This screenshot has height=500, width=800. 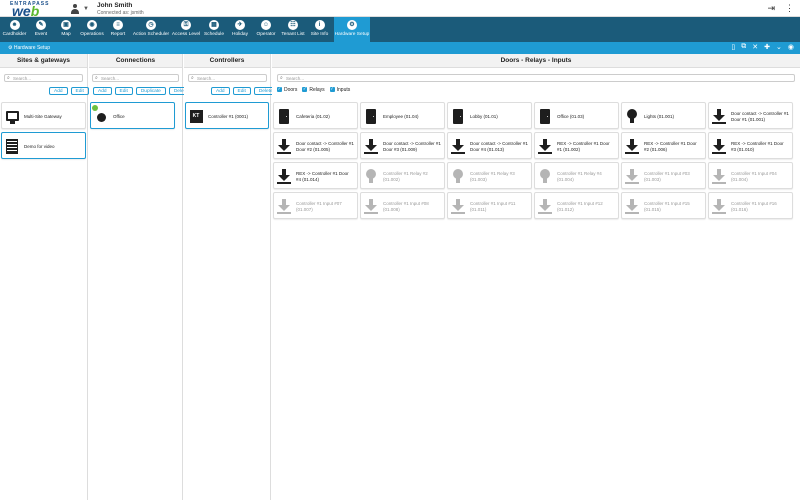 I want to click on nav-item-cardholder: ☻ Cardholder, so click(x=14, y=29).